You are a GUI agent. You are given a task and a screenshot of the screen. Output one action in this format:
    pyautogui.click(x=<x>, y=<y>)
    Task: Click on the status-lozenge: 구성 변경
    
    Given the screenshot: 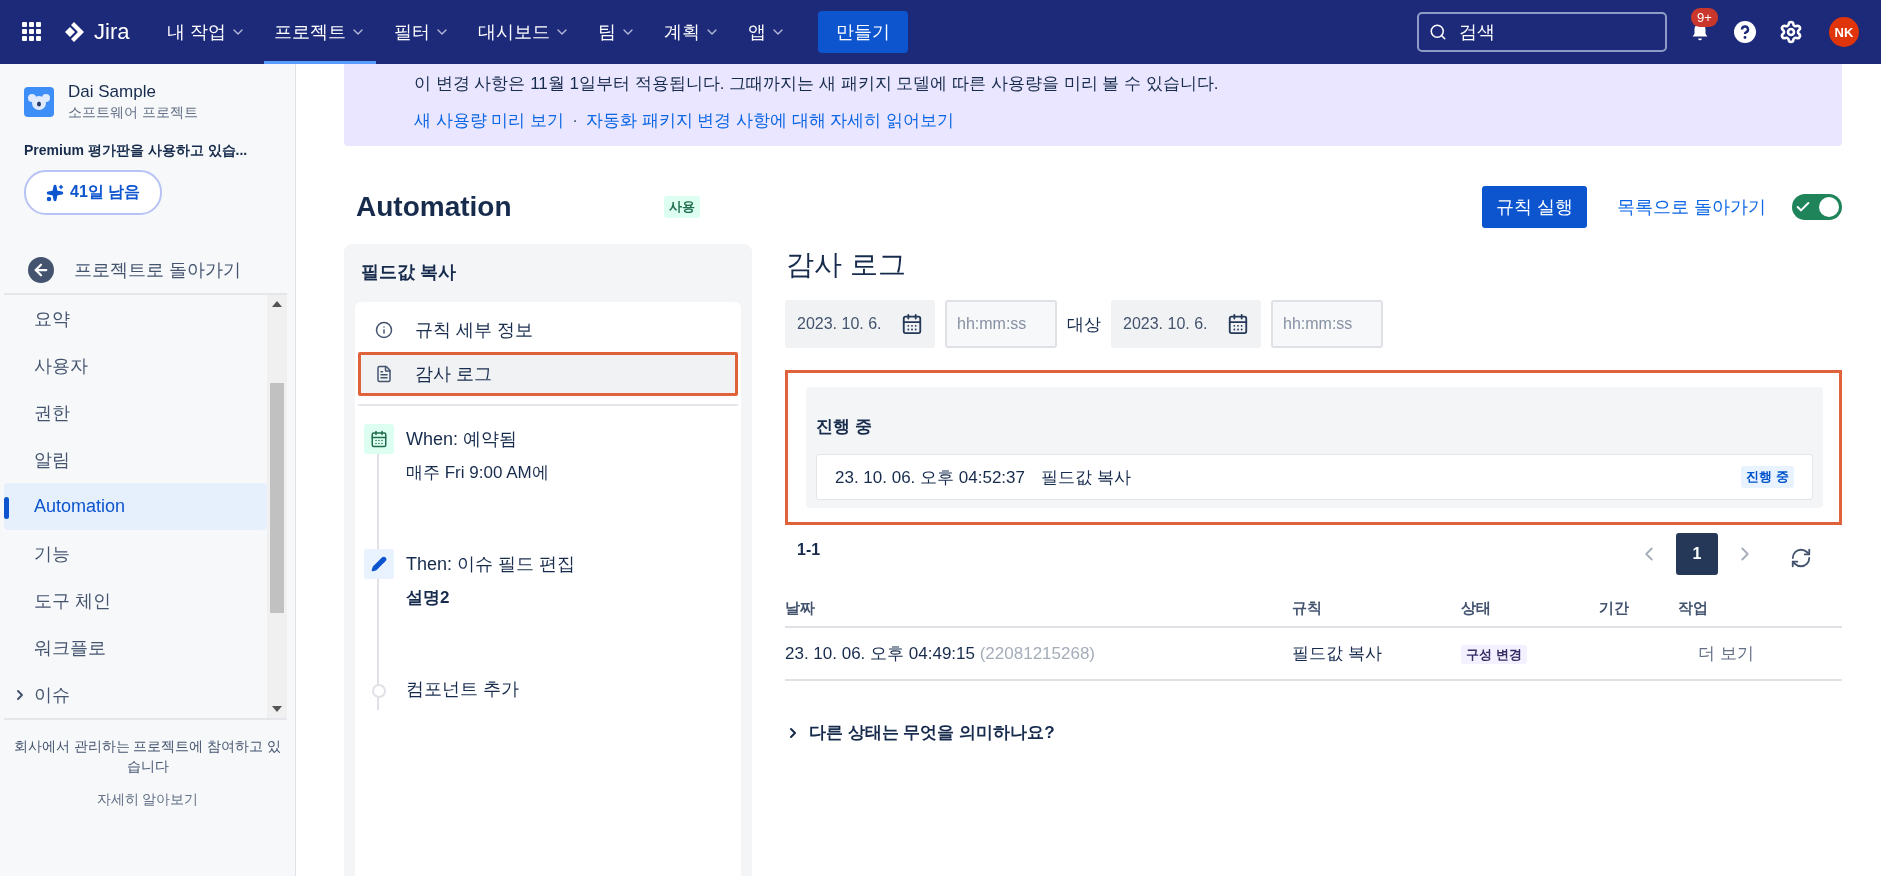 What is the action you would take?
    pyautogui.click(x=1494, y=654)
    